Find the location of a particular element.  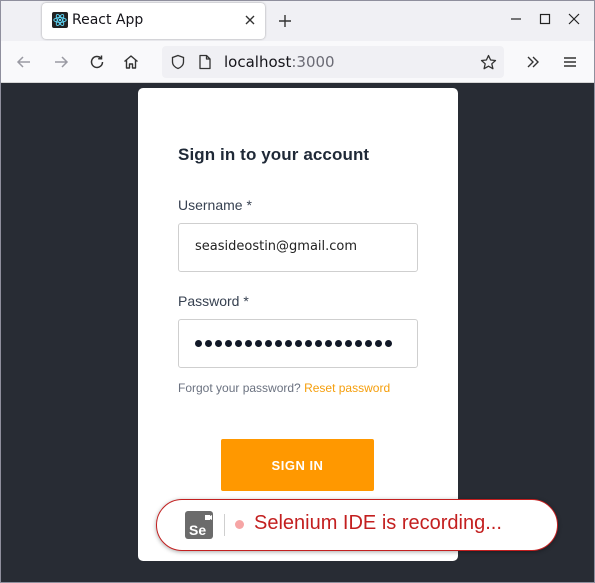

home-button is located at coordinates (131, 62).